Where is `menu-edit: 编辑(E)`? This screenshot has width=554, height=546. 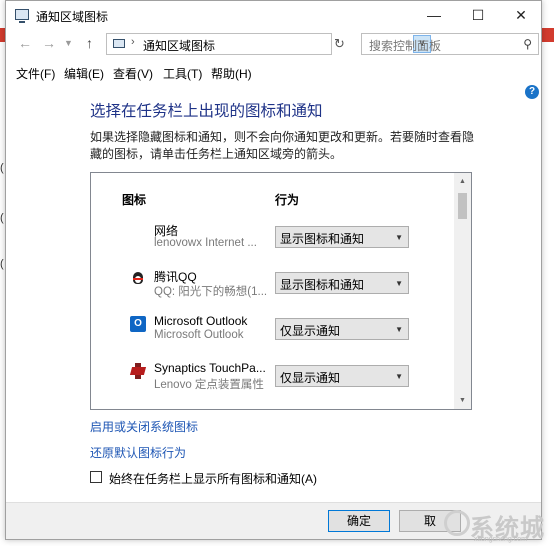
menu-edit: 编辑(E) is located at coordinates (84, 73).